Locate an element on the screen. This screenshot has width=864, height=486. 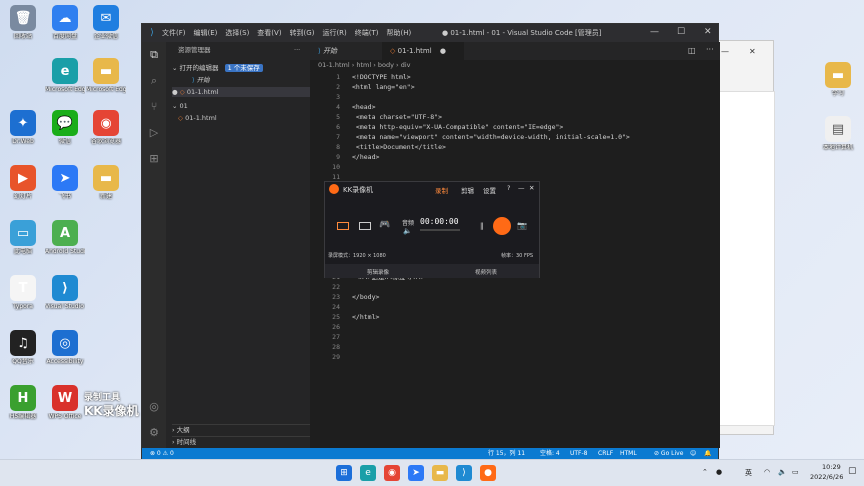
background-window: — ✕ is located at coordinates (743, 237).